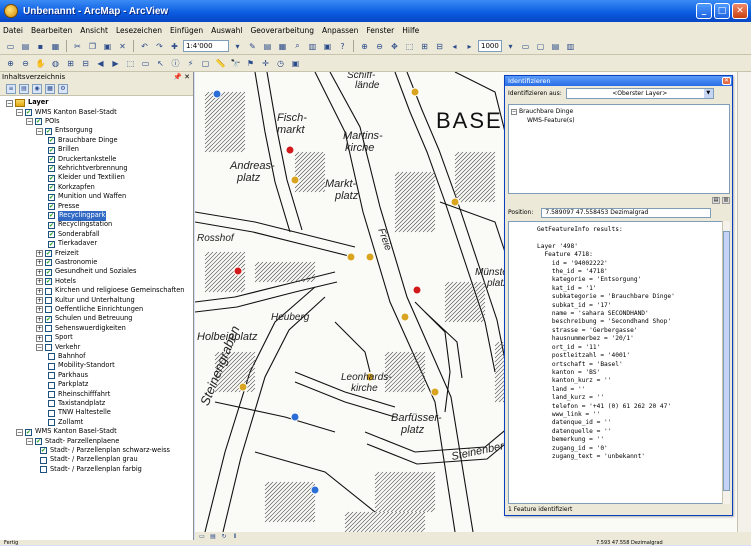  What do you see at coordinates (716, 200) in the screenshot?
I see `layout-toggle-icon: ▤` at bounding box center [716, 200].